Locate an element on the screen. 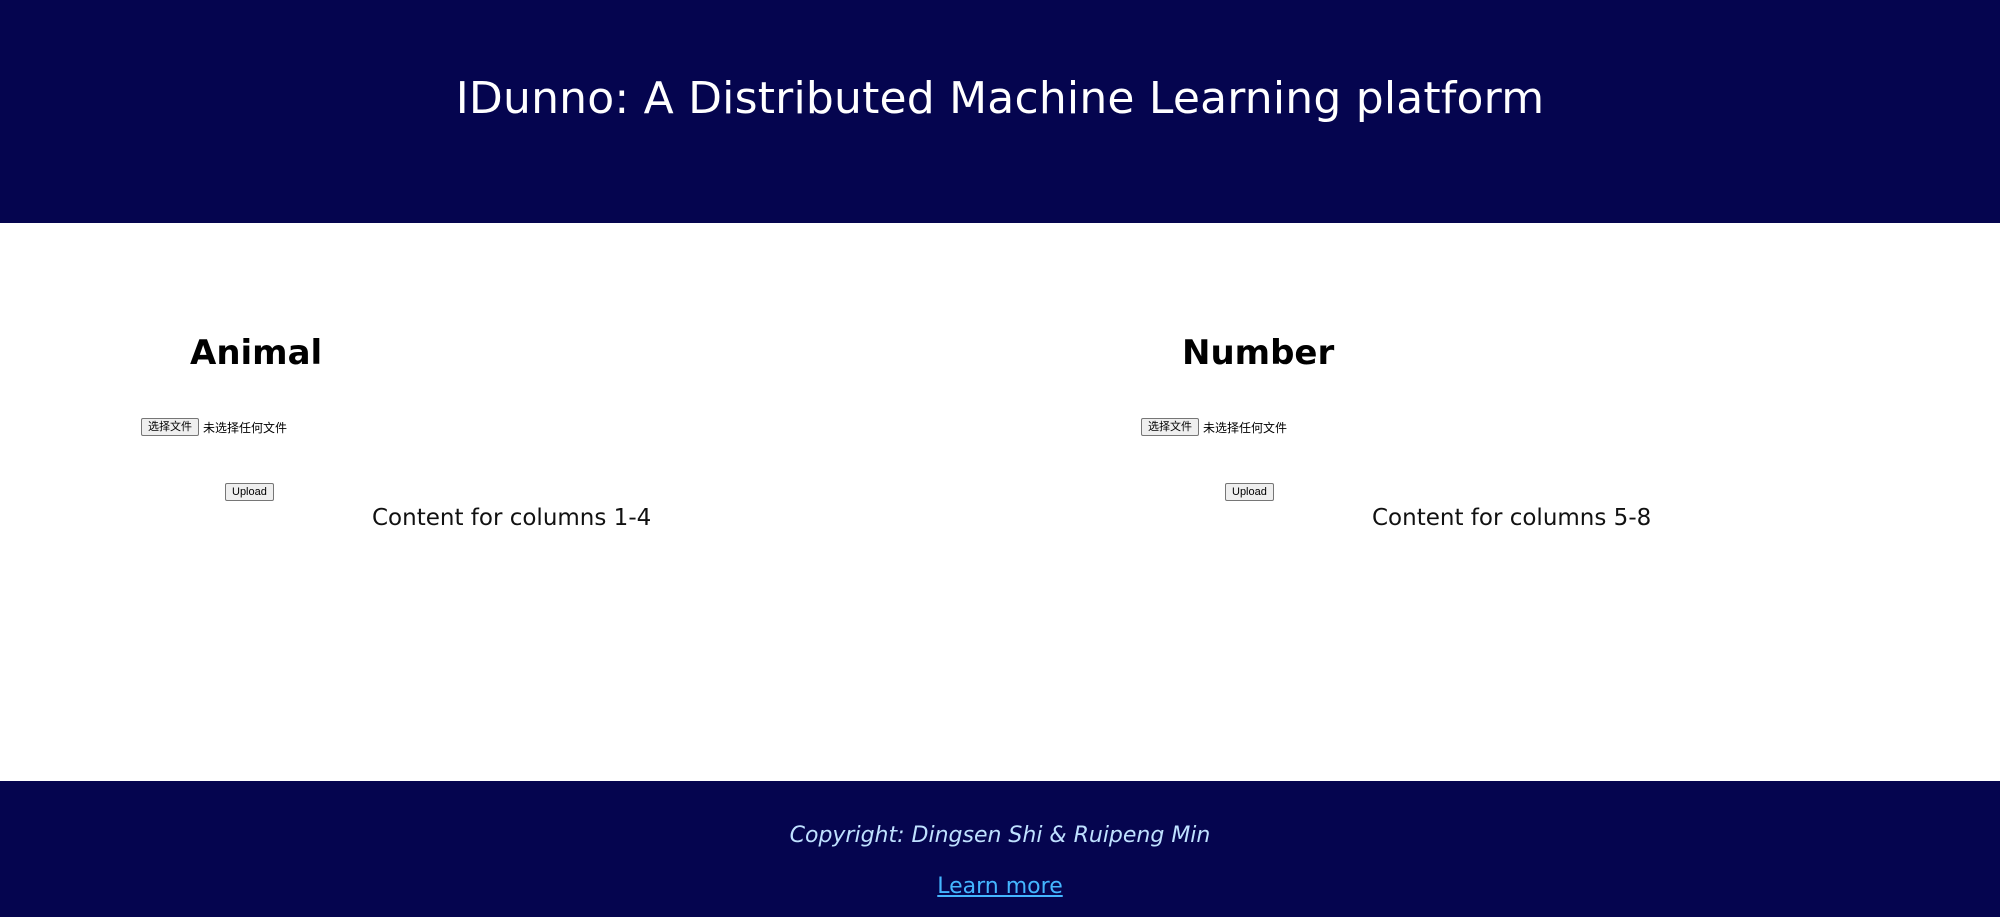 Image resolution: width=2000 pixels, height=917 pixels. animal-column-content: Content for columns 1-4 is located at coordinates (512, 518).